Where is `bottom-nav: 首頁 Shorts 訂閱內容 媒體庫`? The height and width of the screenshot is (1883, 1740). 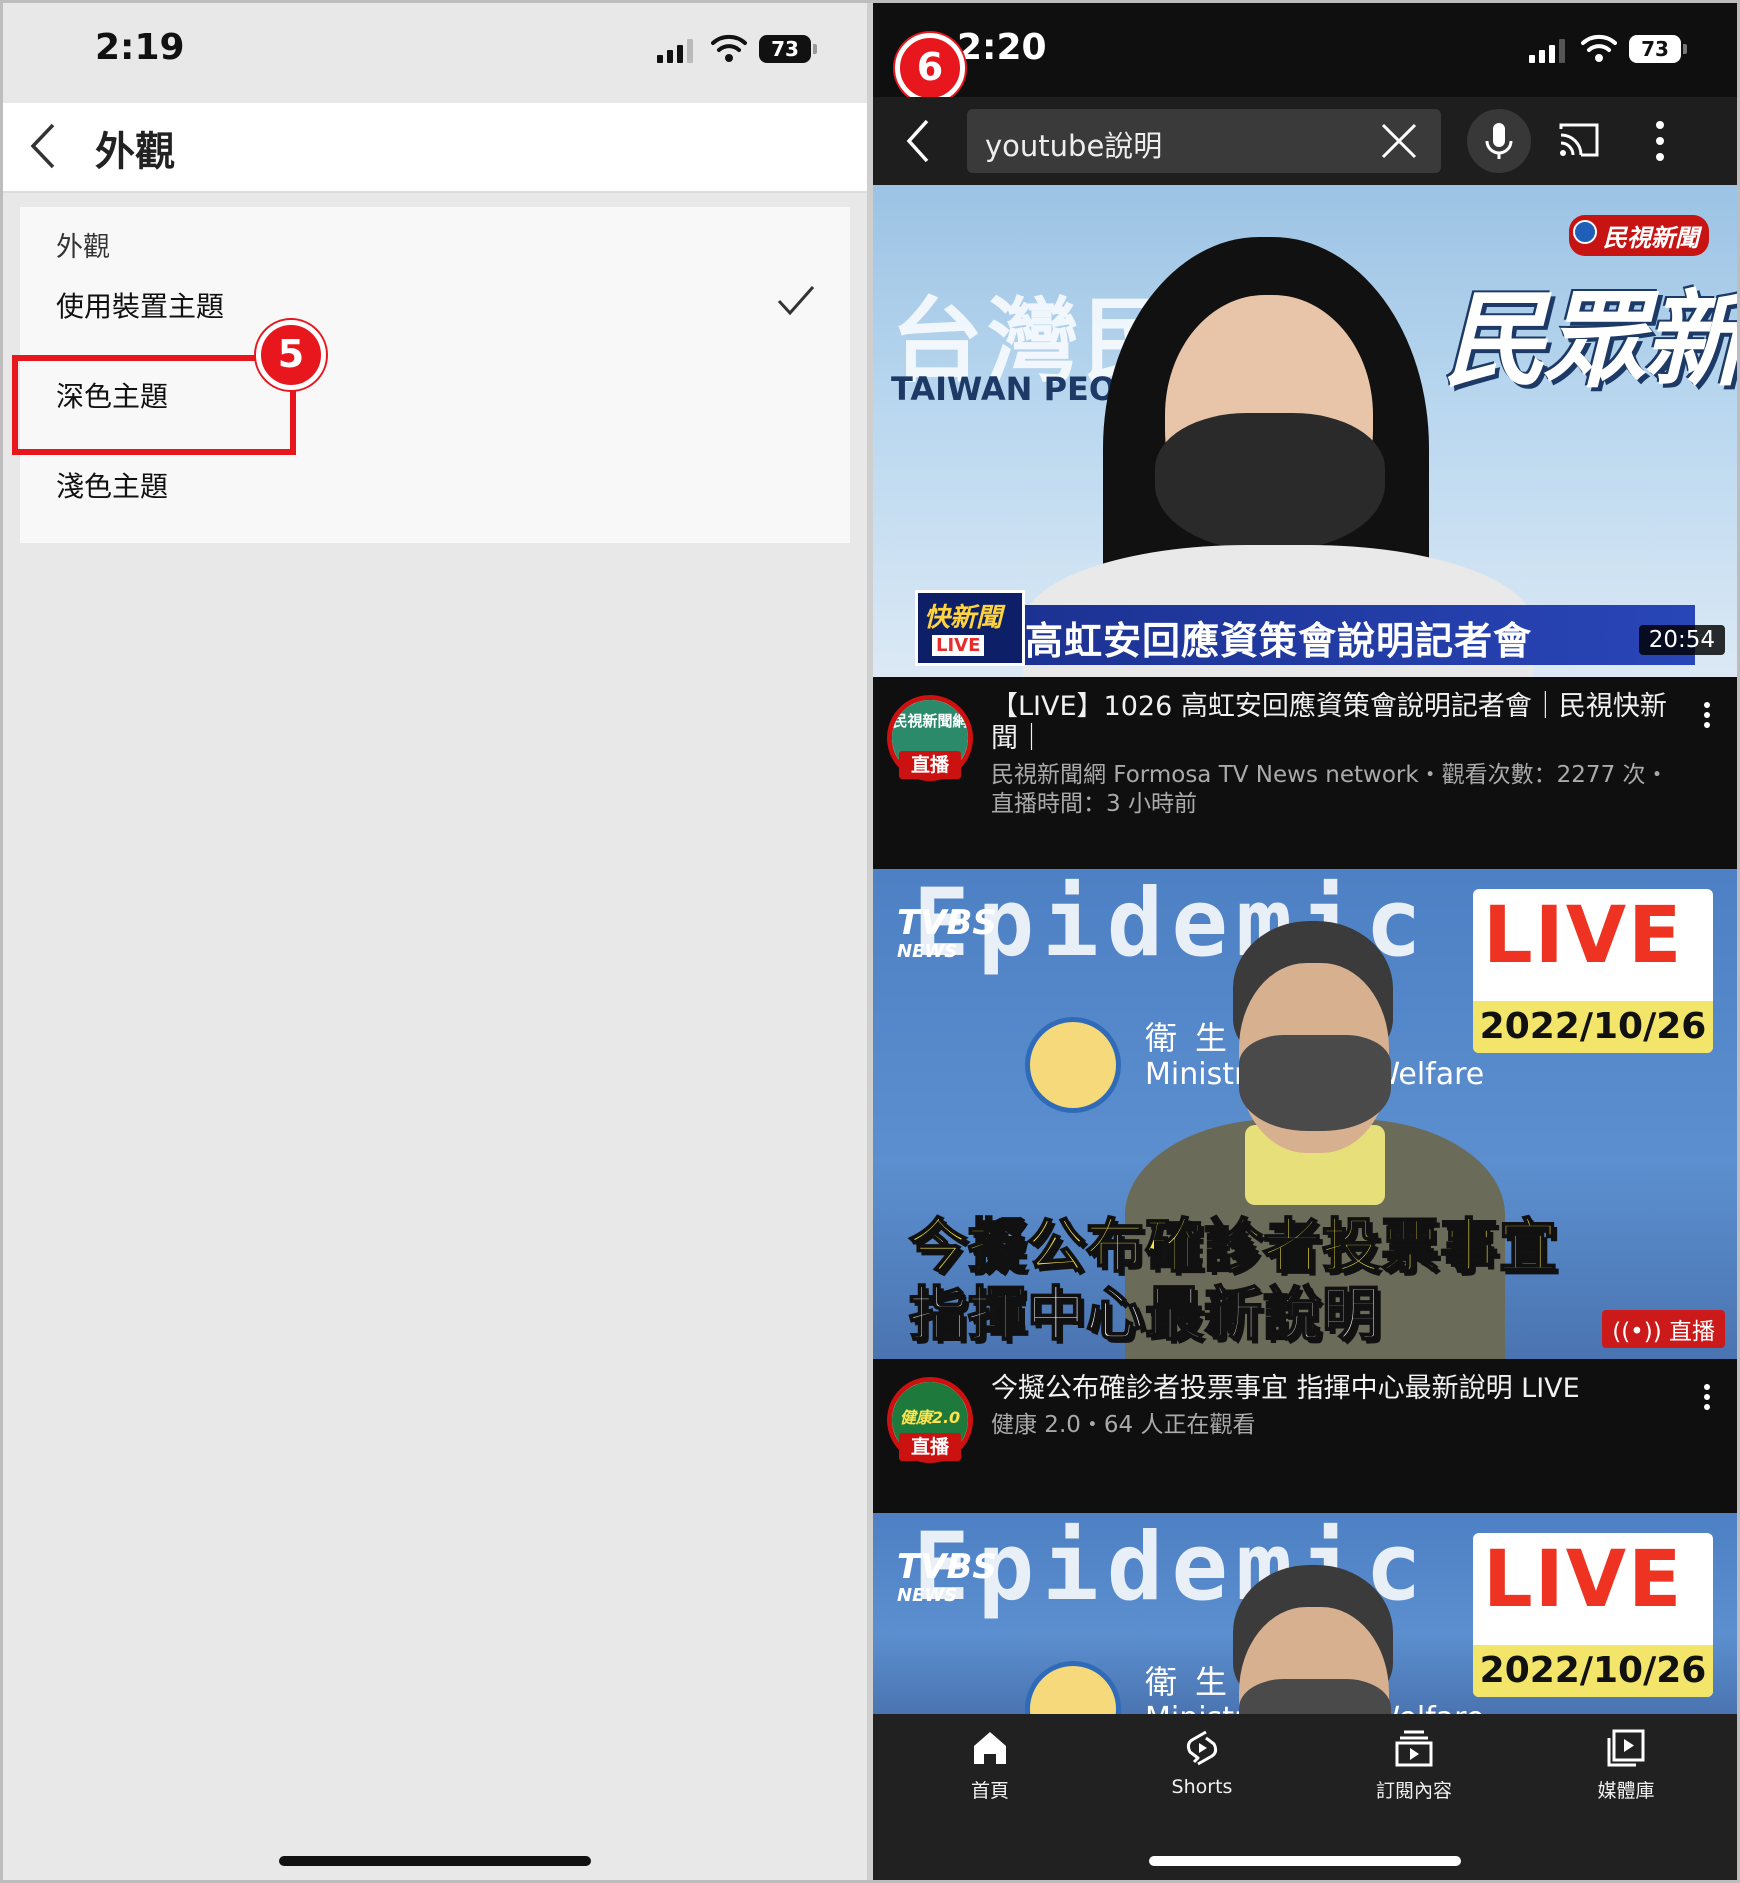
bottom-nav: 首頁 Shorts 訂閱內容 媒體庫 is located at coordinates (1305, 1797).